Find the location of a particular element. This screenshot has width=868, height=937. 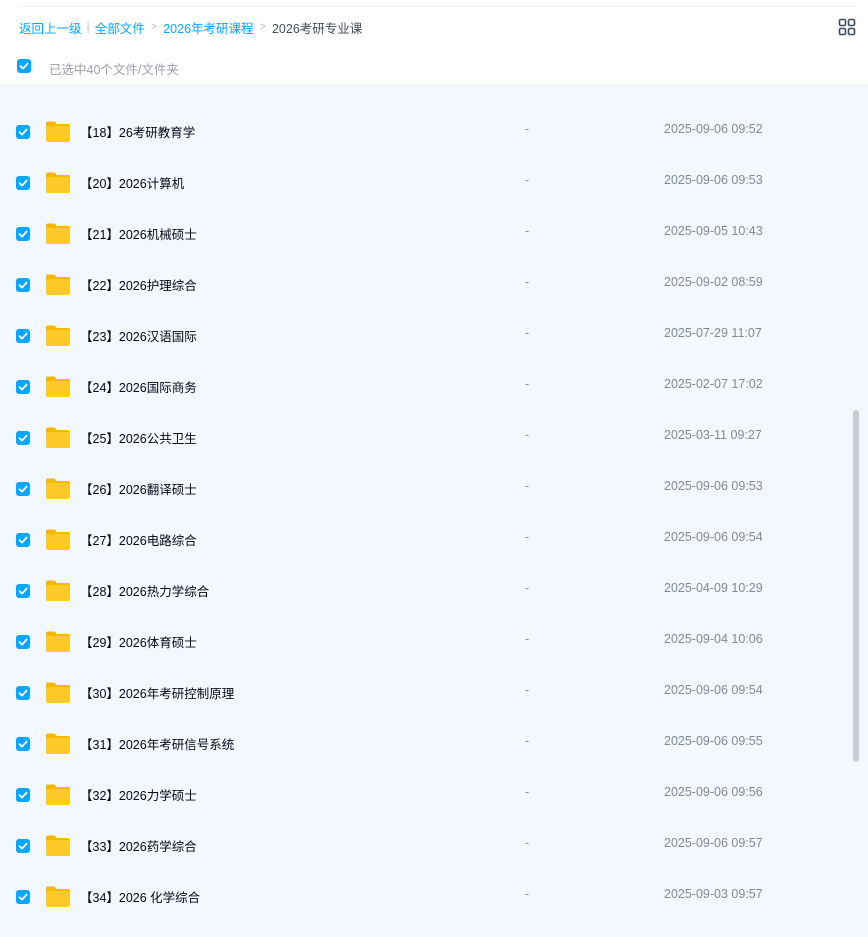

breadcrumb-parent-link: 2026年考研课程 is located at coordinates (208, 27).